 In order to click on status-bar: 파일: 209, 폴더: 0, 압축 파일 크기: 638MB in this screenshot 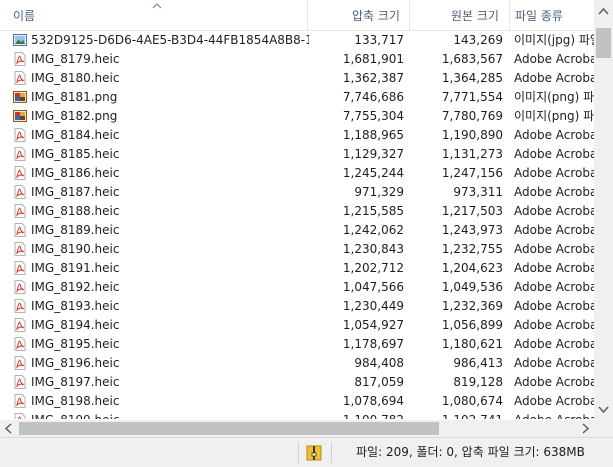, I will do `click(306, 452)`.